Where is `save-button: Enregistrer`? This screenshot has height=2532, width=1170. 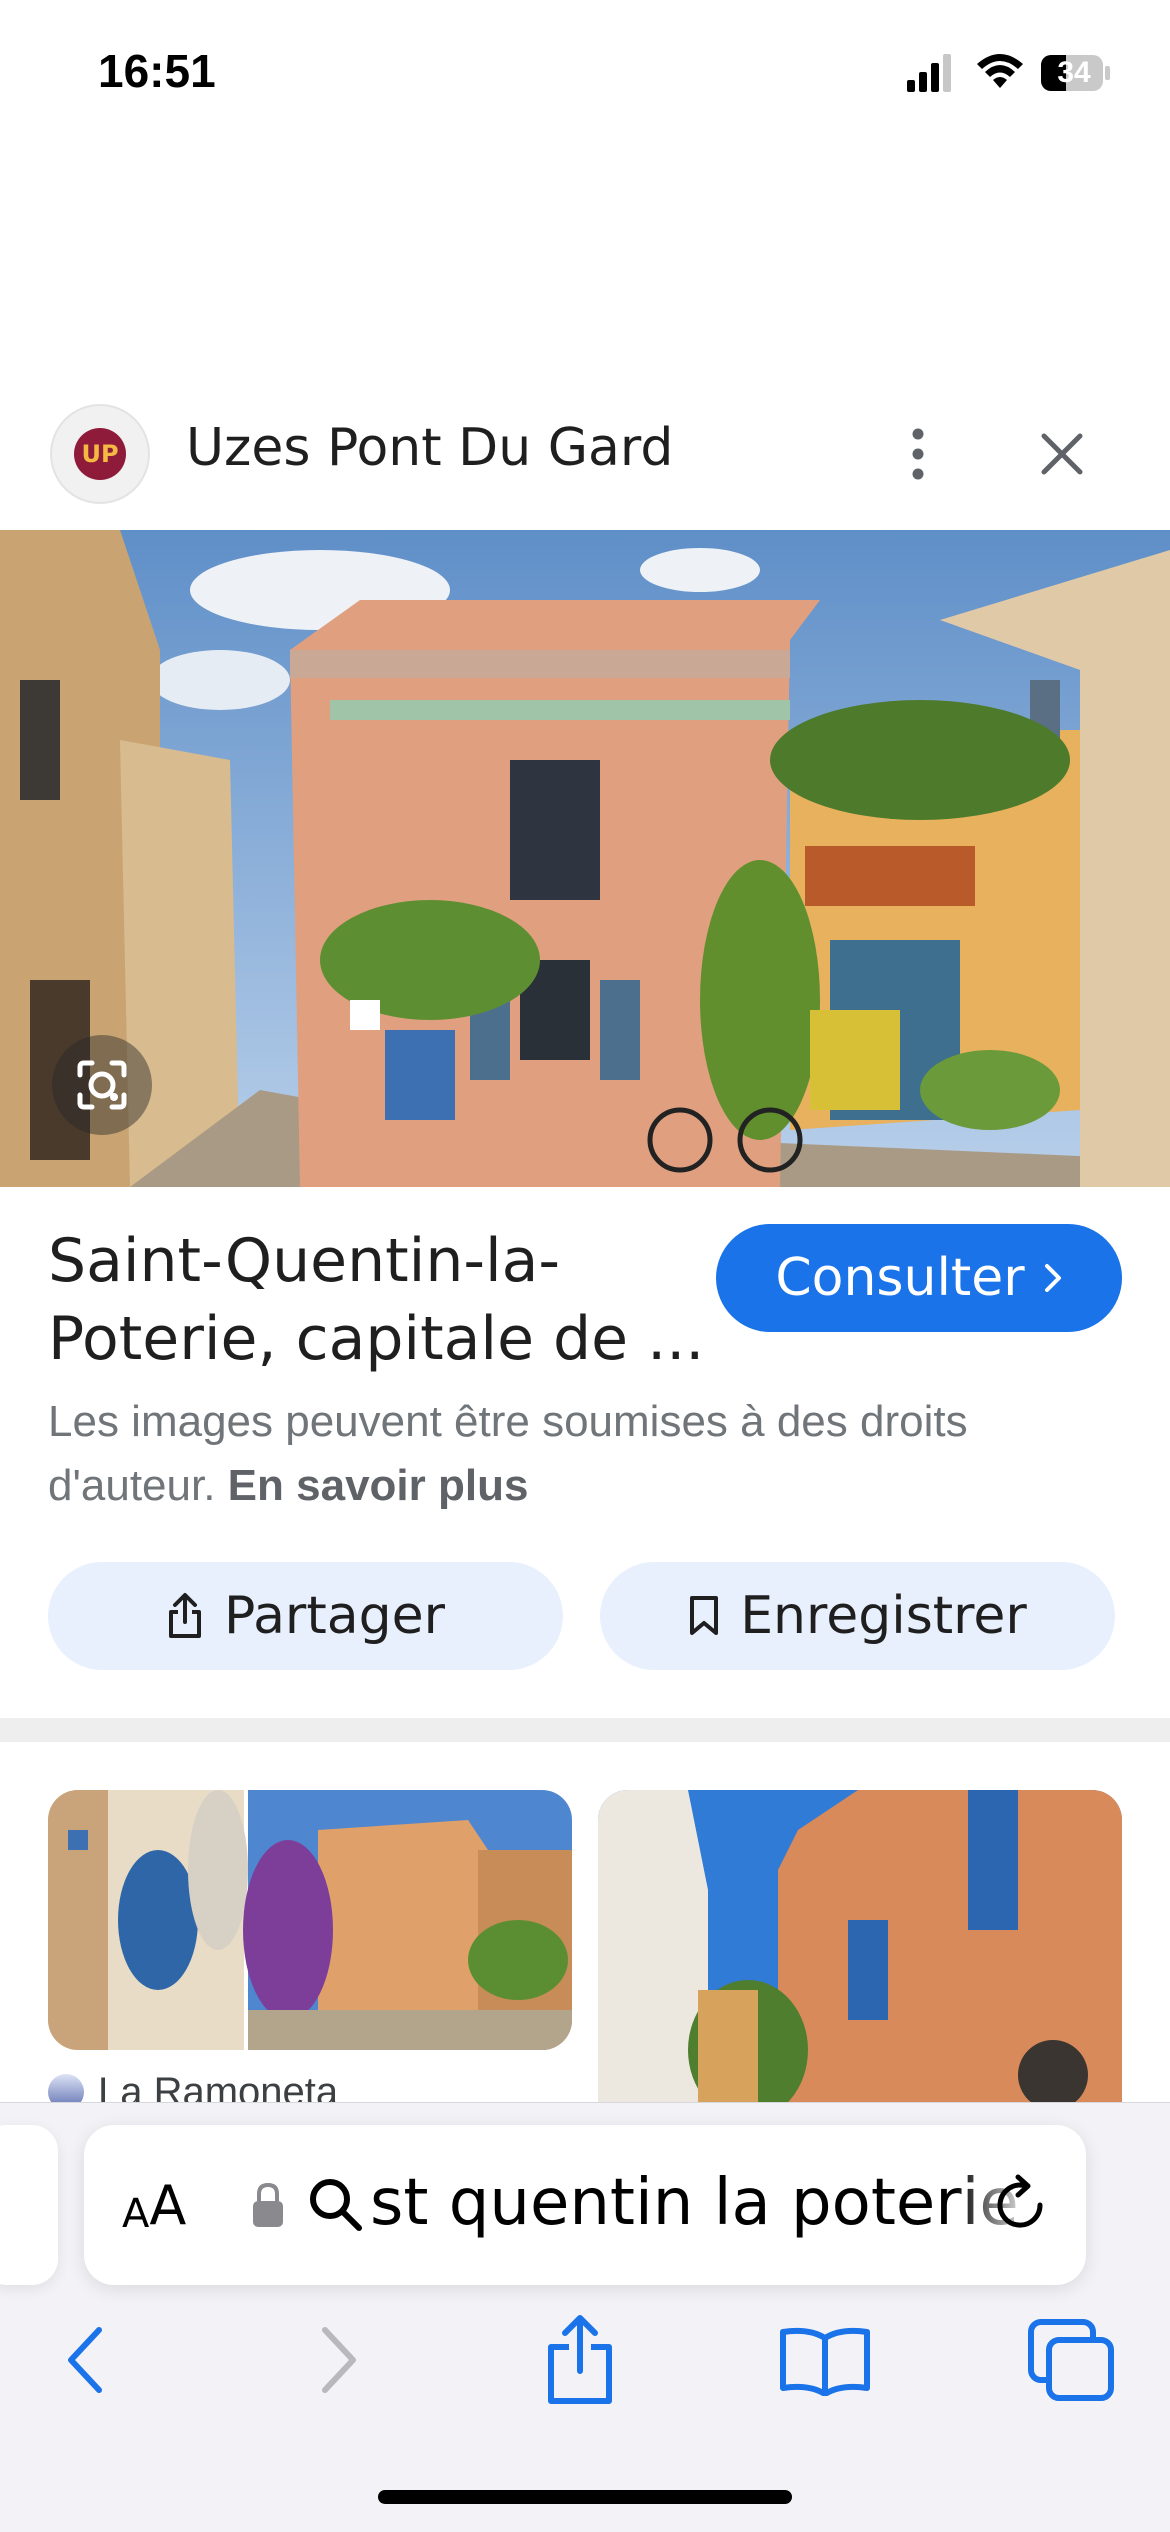 save-button: Enregistrer is located at coordinates (857, 1616).